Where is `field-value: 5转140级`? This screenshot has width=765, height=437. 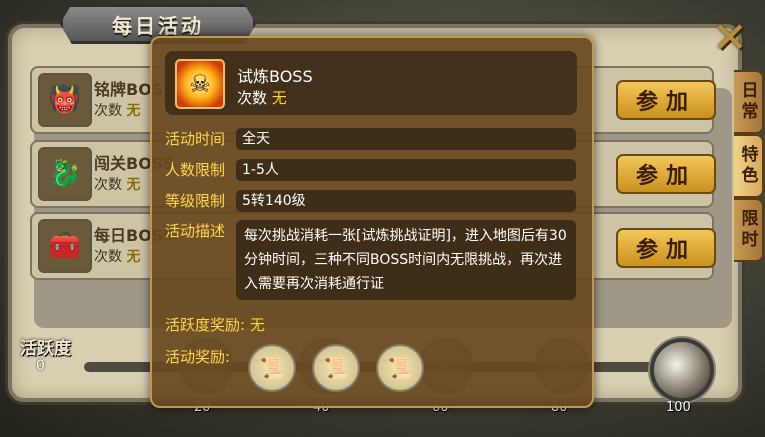 field-value: 5转140级 is located at coordinates (406, 201).